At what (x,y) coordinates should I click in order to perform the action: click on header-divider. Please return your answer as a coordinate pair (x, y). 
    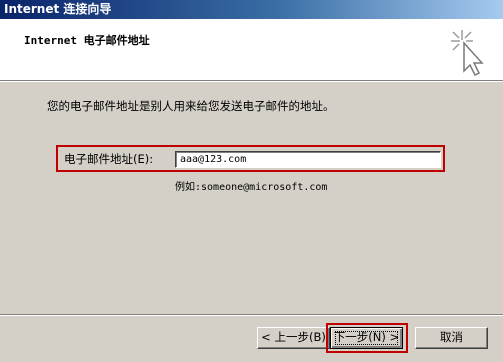
    Looking at the image, I should click on (251, 81).